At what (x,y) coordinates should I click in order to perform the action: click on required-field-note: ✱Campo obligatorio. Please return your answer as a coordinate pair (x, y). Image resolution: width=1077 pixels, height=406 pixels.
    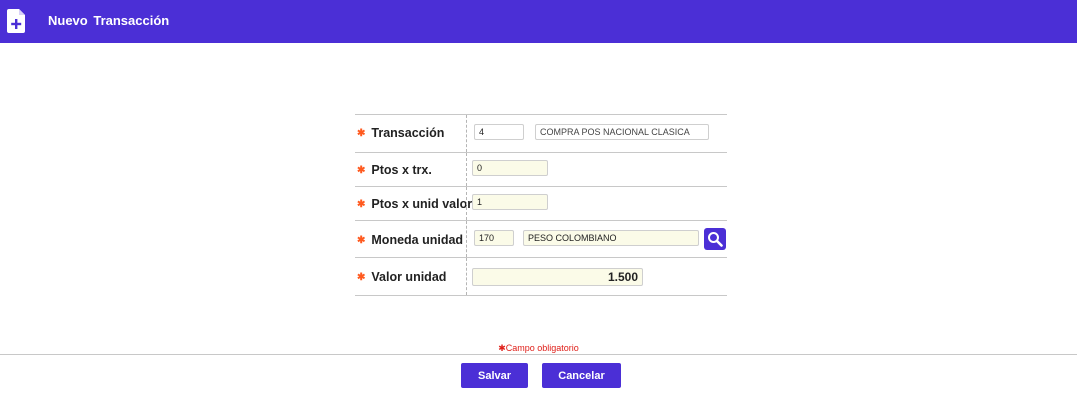
    Looking at the image, I should click on (538, 348).